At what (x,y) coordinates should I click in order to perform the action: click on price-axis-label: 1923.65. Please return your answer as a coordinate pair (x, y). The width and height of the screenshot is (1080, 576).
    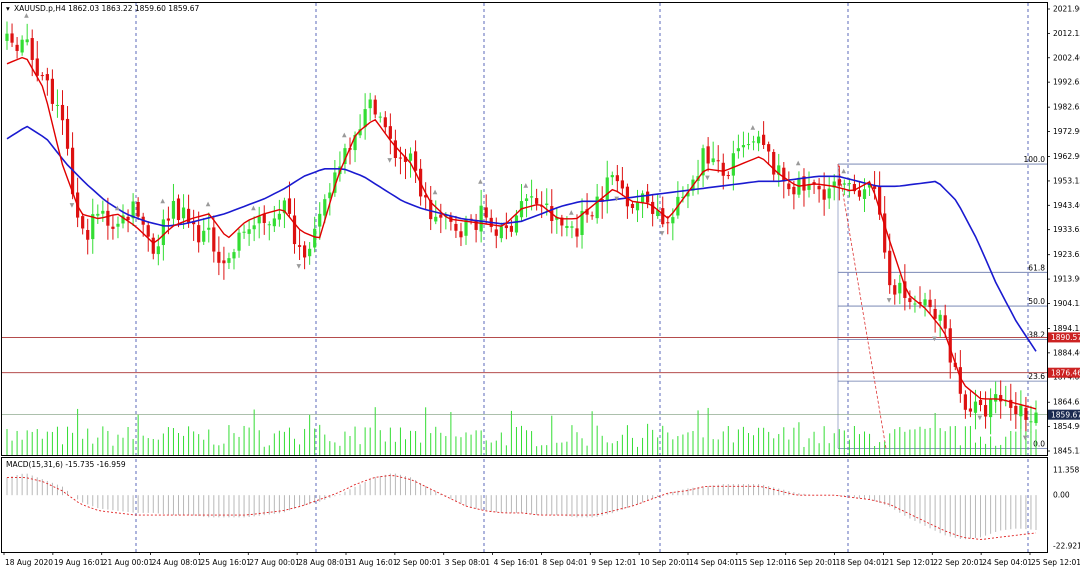
    Looking at the image, I should click on (1066, 254).